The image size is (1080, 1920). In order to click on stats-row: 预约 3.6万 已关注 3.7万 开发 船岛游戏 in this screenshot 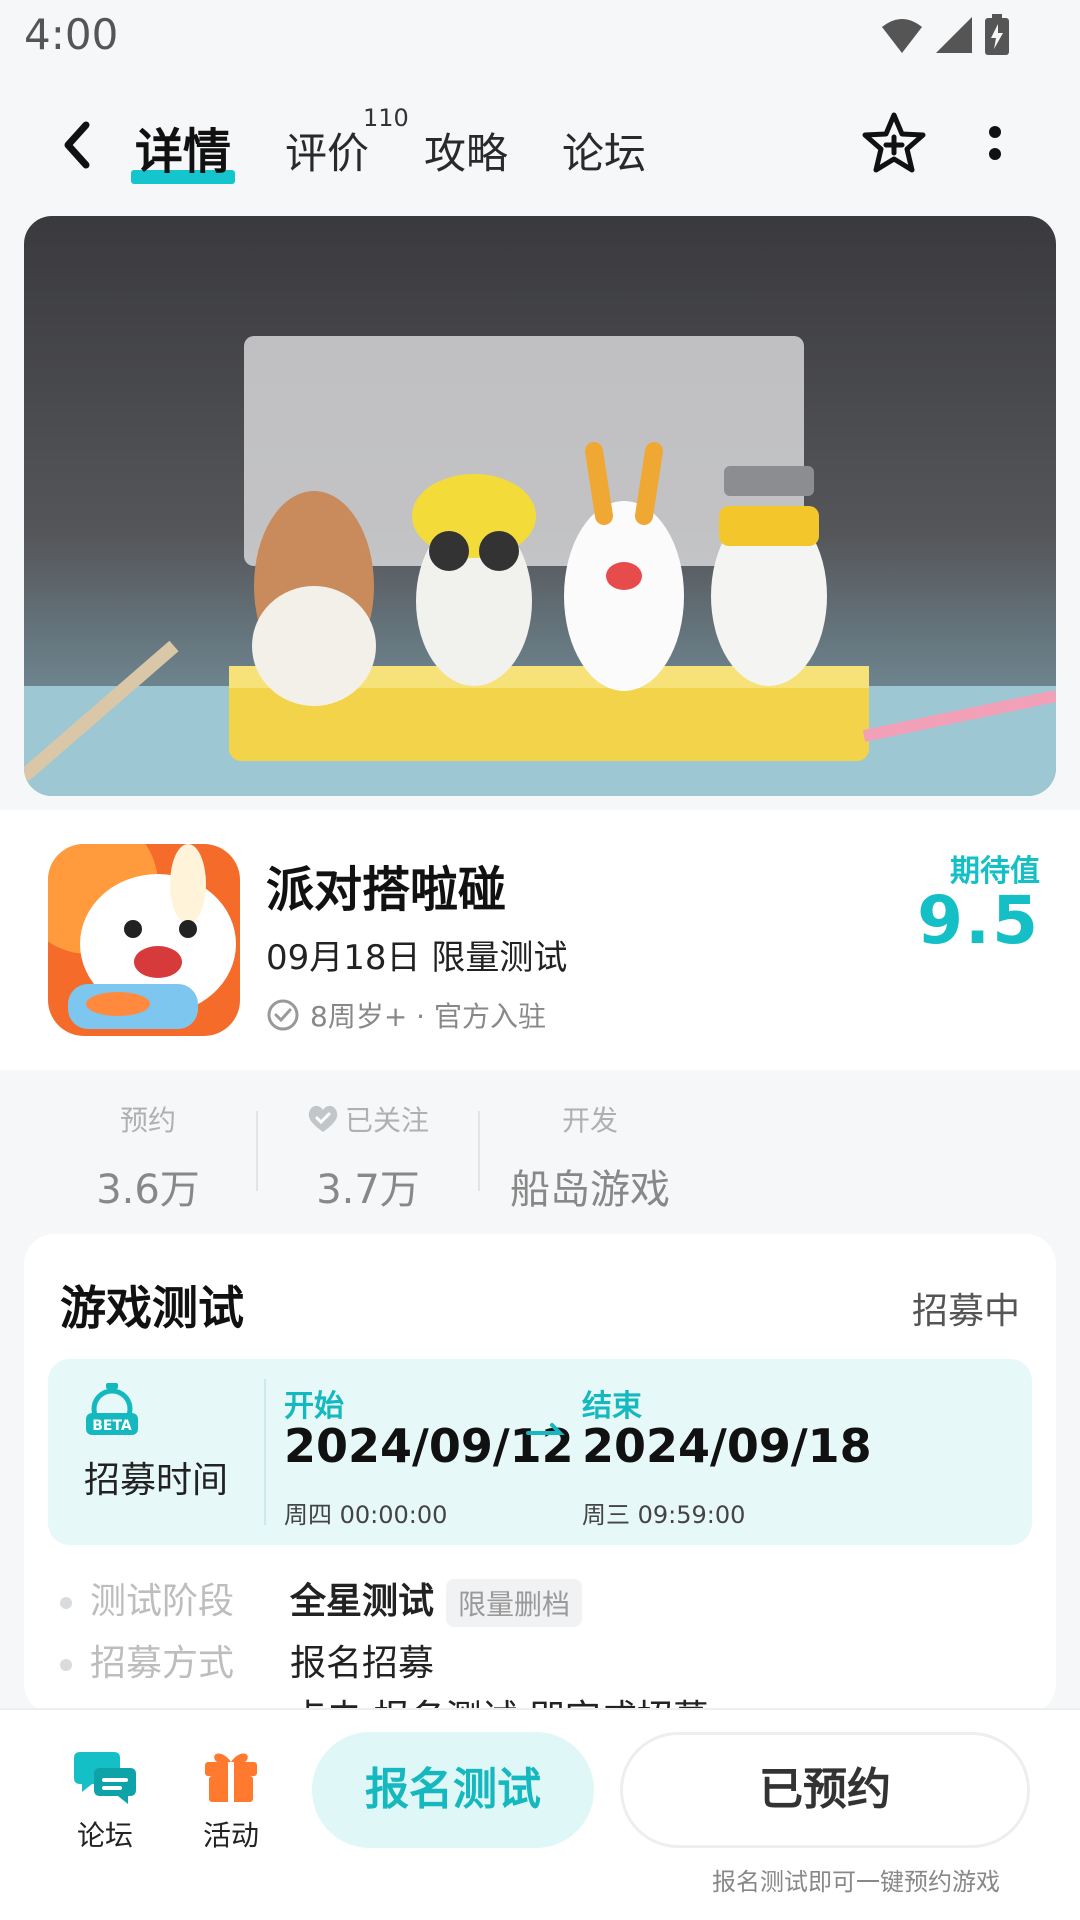, I will do `click(540, 1151)`.